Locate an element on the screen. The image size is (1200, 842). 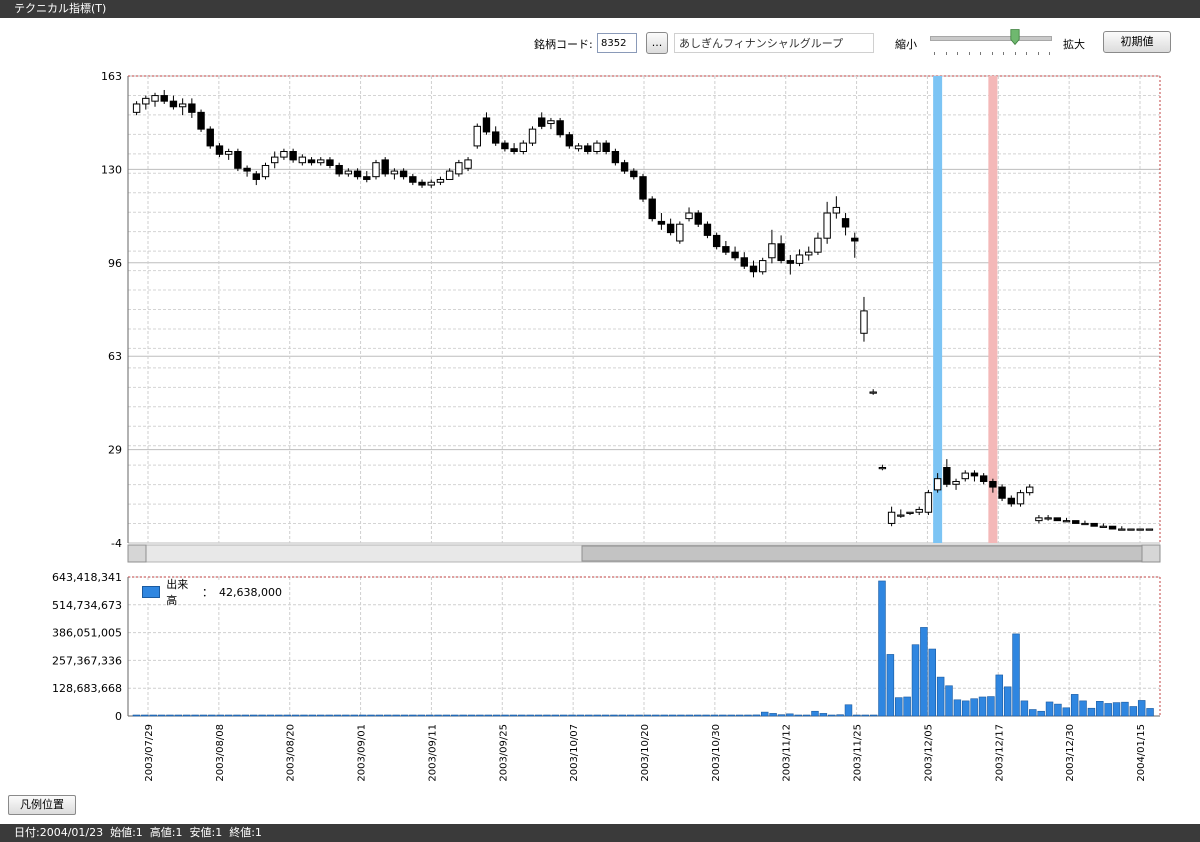
volume-tick-label: 386,051,005 is located at coordinates (87, 633).